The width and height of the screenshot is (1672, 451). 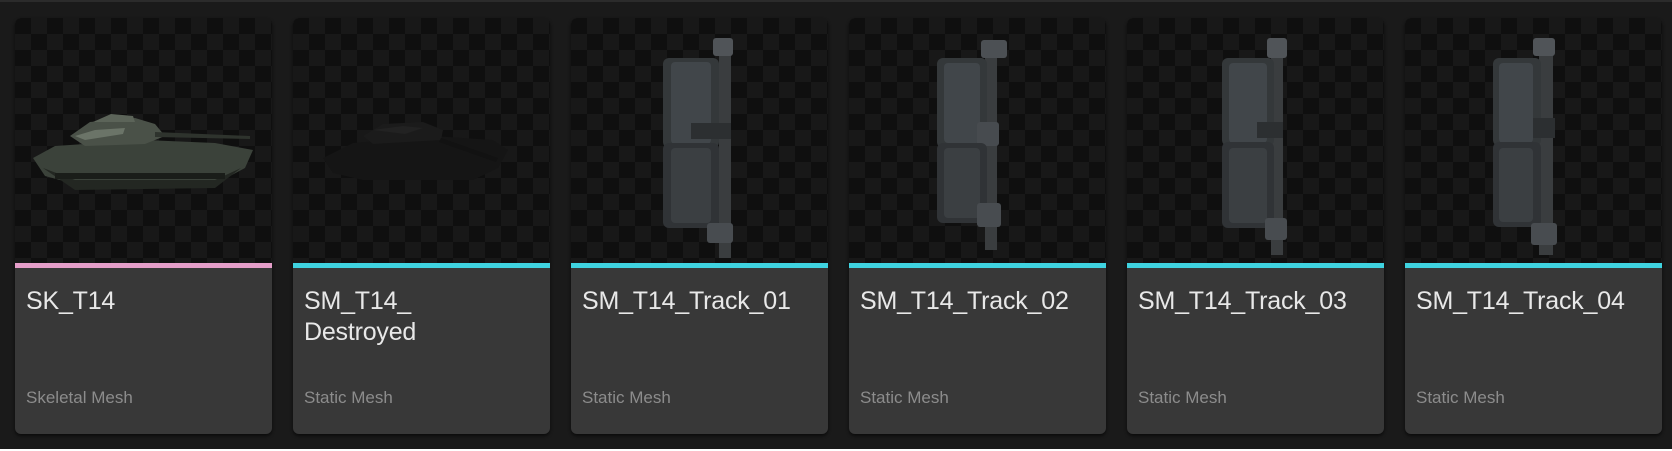 I want to click on asset-tile-sm-t14-track-03: SM_T14_Track_03 Static Mesh, so click(x=1255, y=226).